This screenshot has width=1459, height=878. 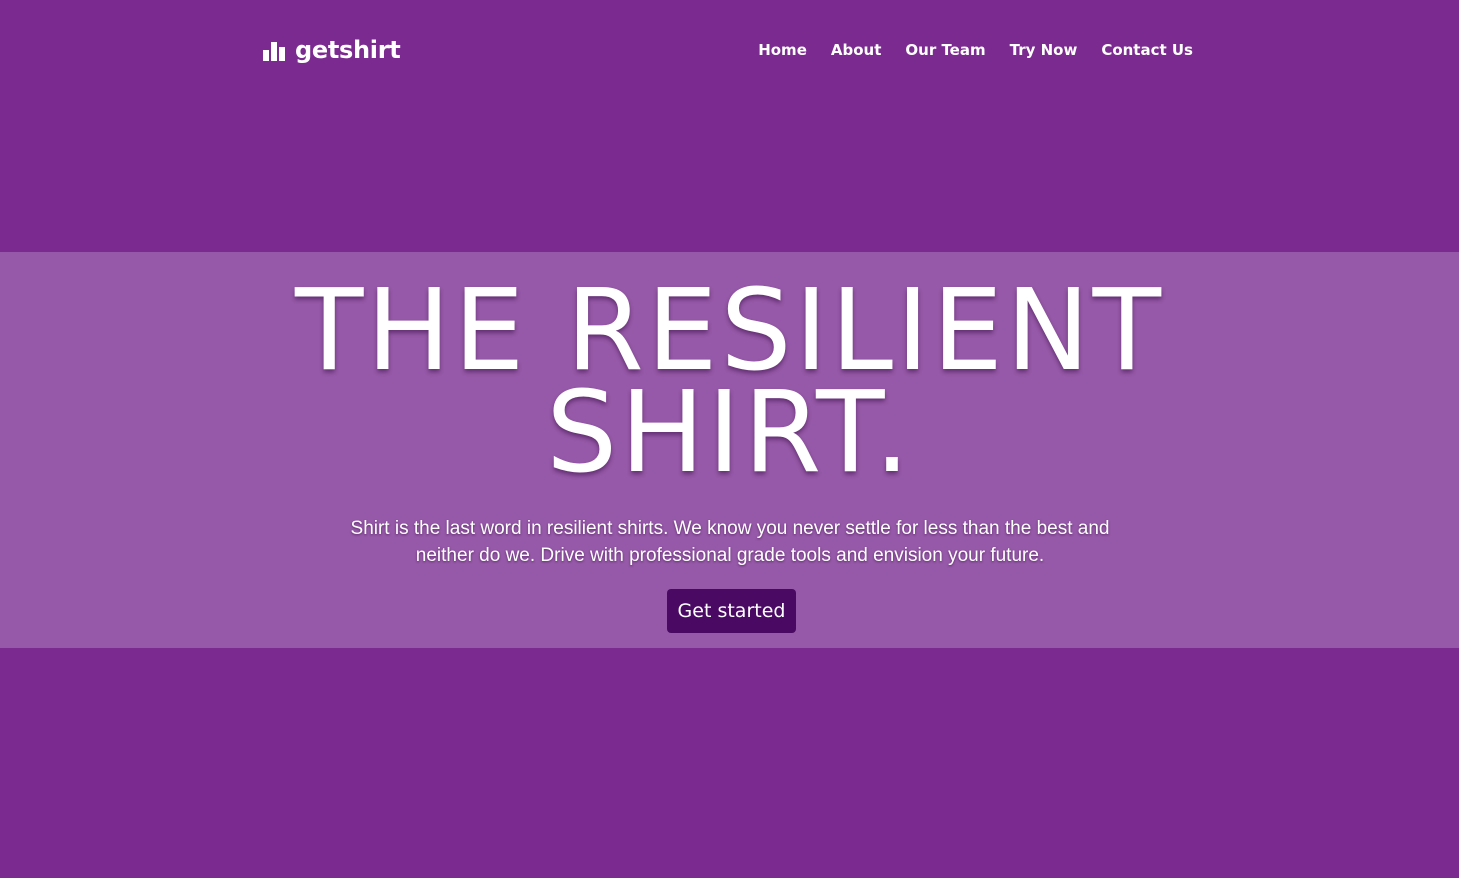 I want to click on nav-menu: Home About Our Team Try Now Contact Us, so click(x=975, y=50).